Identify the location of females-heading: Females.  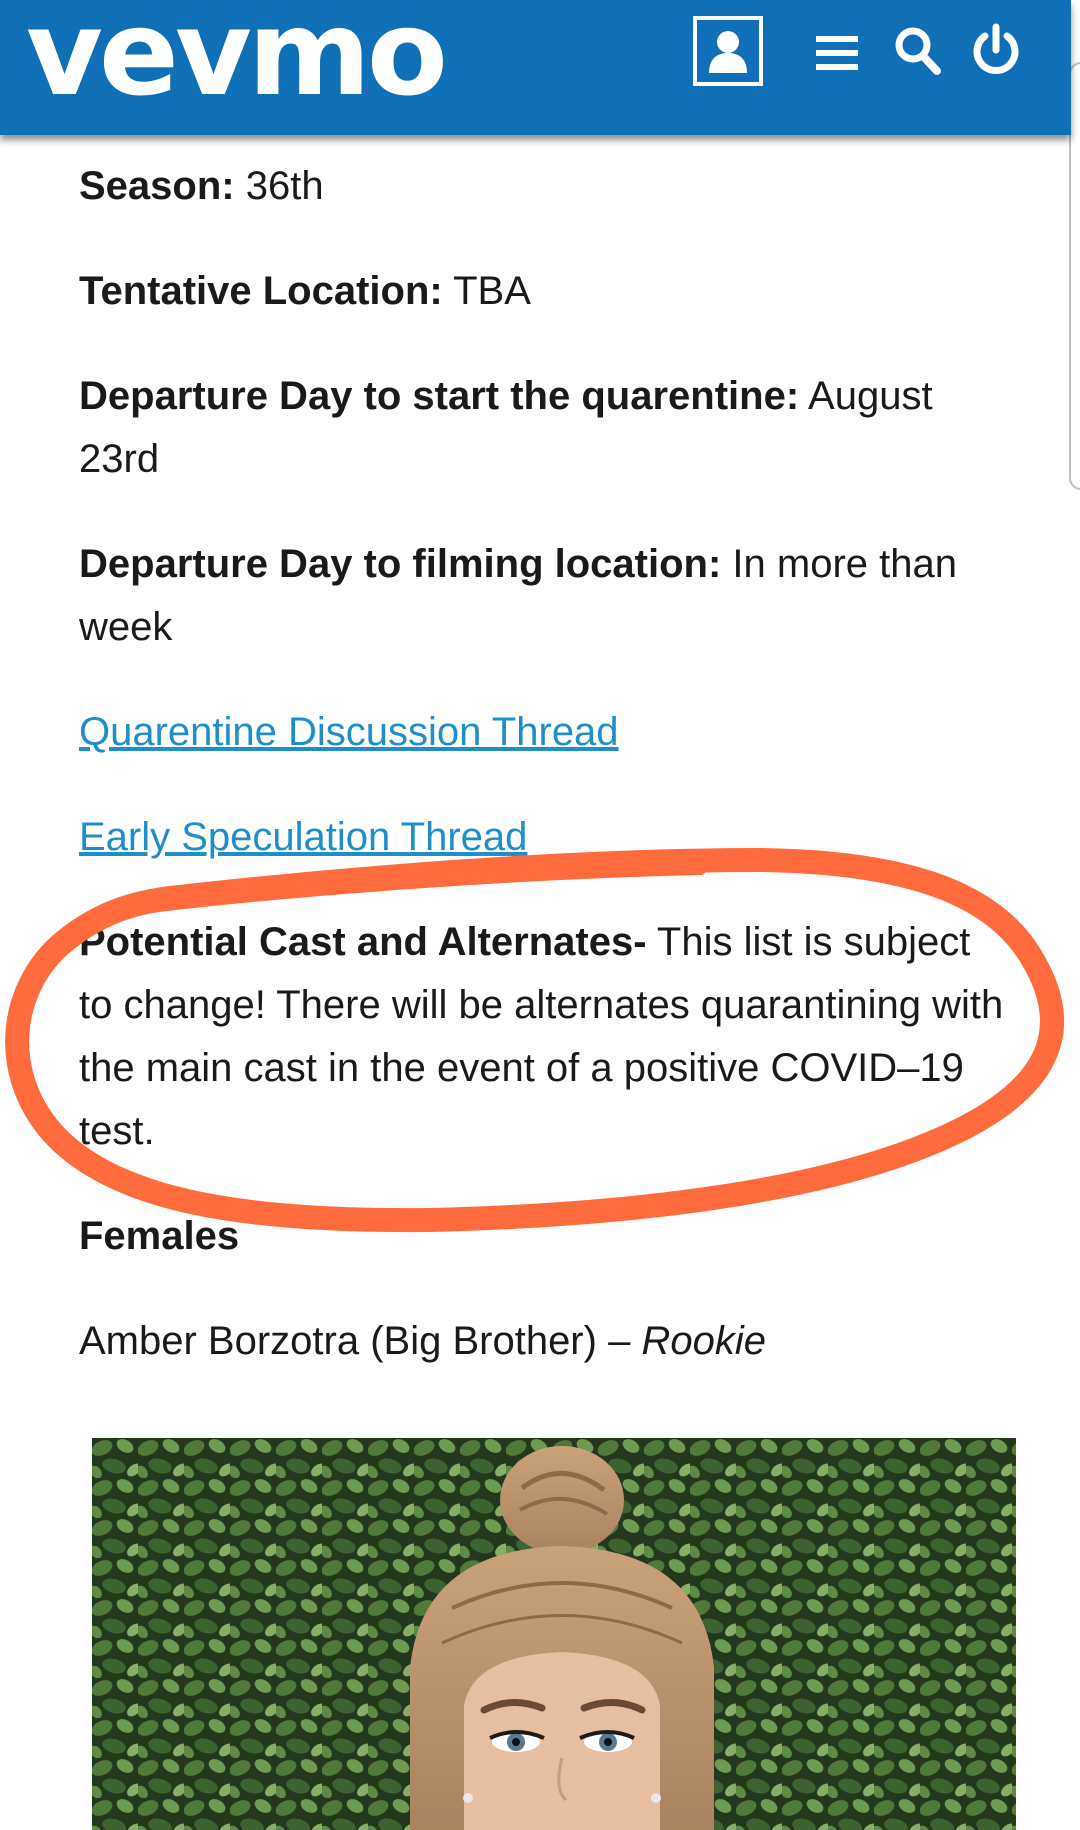
(159, 1236).